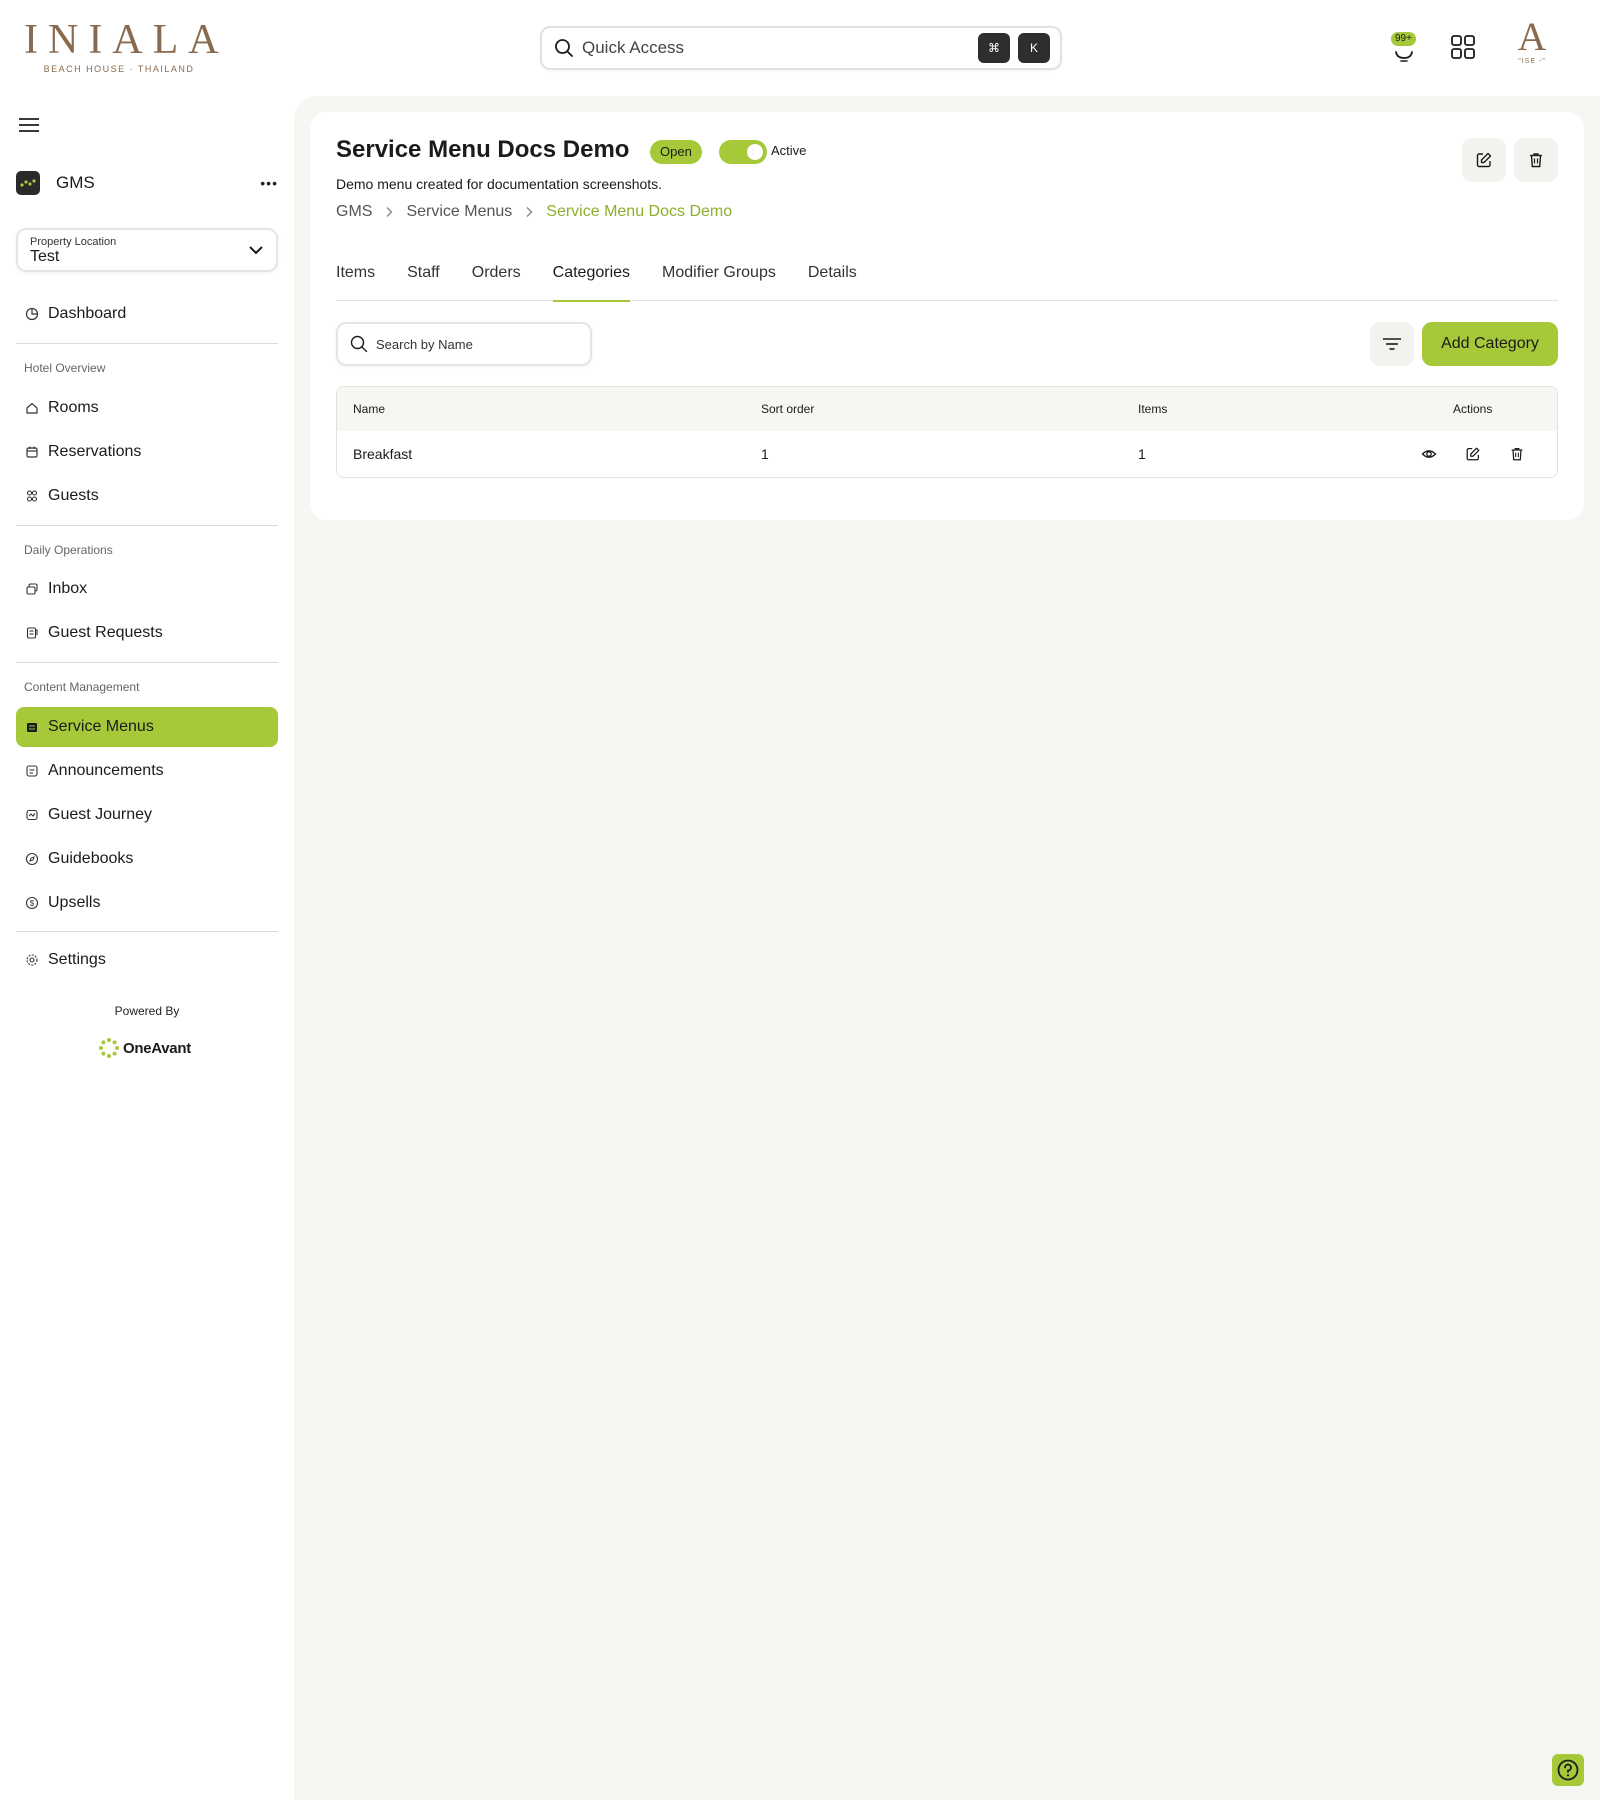 The height and width of the screenshot is (1800, 1600). I want to click on chevron-down-icon, so click(256, 250).